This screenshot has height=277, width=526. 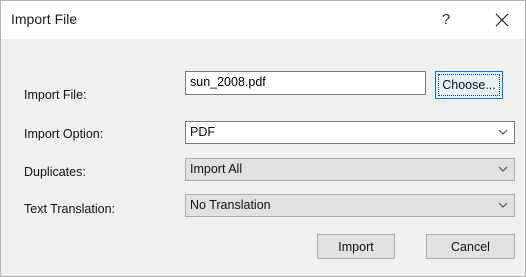 What do you see at coordinates (350, 169) in the screenshot?
I see `duplicates-select: Import All` at bounding box center [350, 169].